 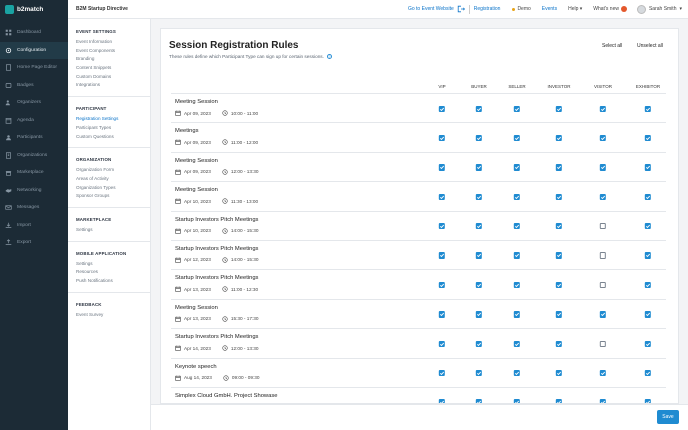 I want to click on save-button: Save, so click(x=668, y=417).